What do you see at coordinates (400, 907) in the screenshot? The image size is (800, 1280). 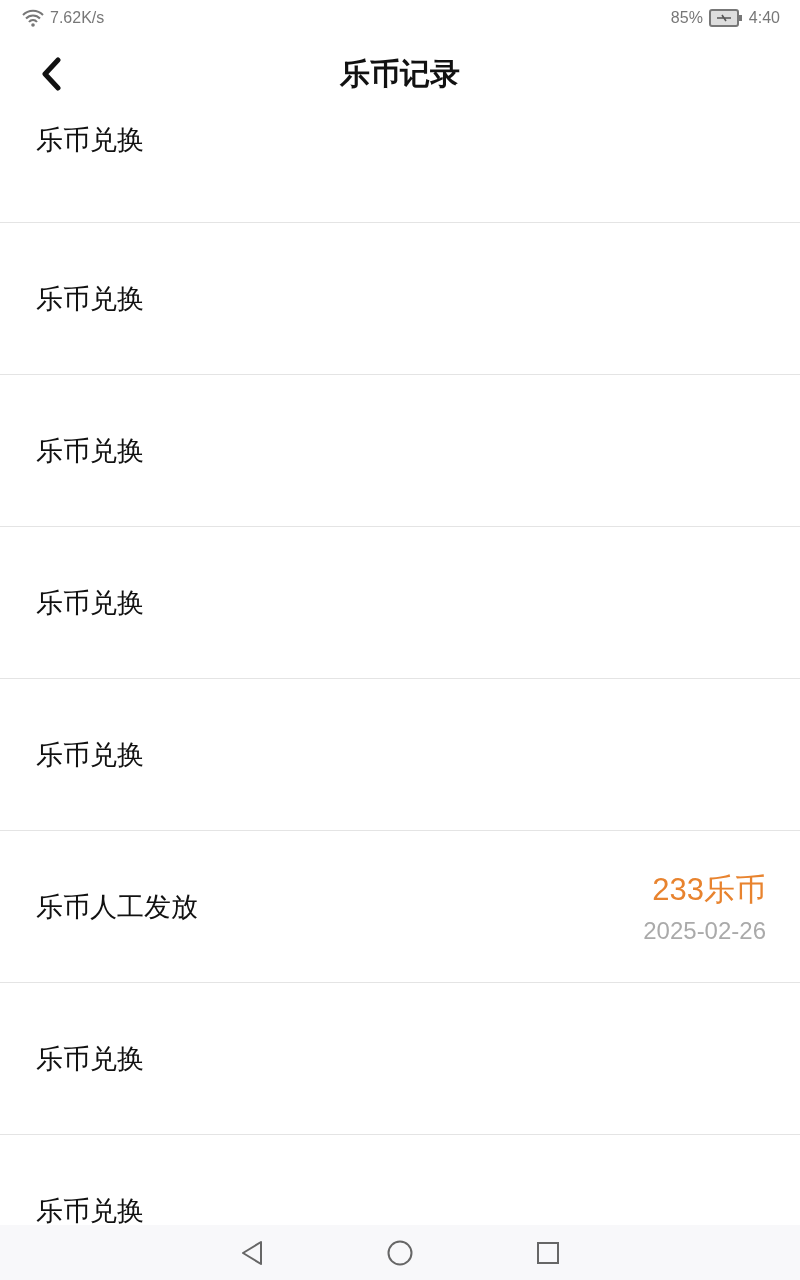 I see `record-row: 乐币人工发放 233乐币 2025-02-26` at bounding box center [400, 907].